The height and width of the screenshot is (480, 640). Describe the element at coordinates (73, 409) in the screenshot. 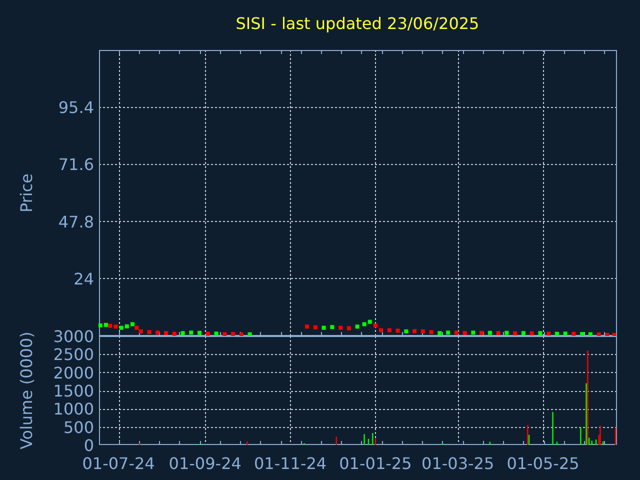

I see `y-tick-label: 1000` at that location.